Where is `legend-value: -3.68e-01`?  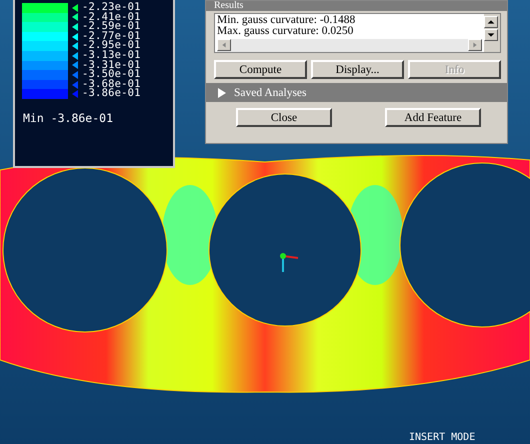 legend-value: -3.68e-01 is located at coordinates (111, 85).